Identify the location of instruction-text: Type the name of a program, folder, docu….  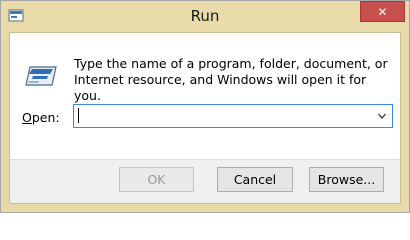
(231, 79).